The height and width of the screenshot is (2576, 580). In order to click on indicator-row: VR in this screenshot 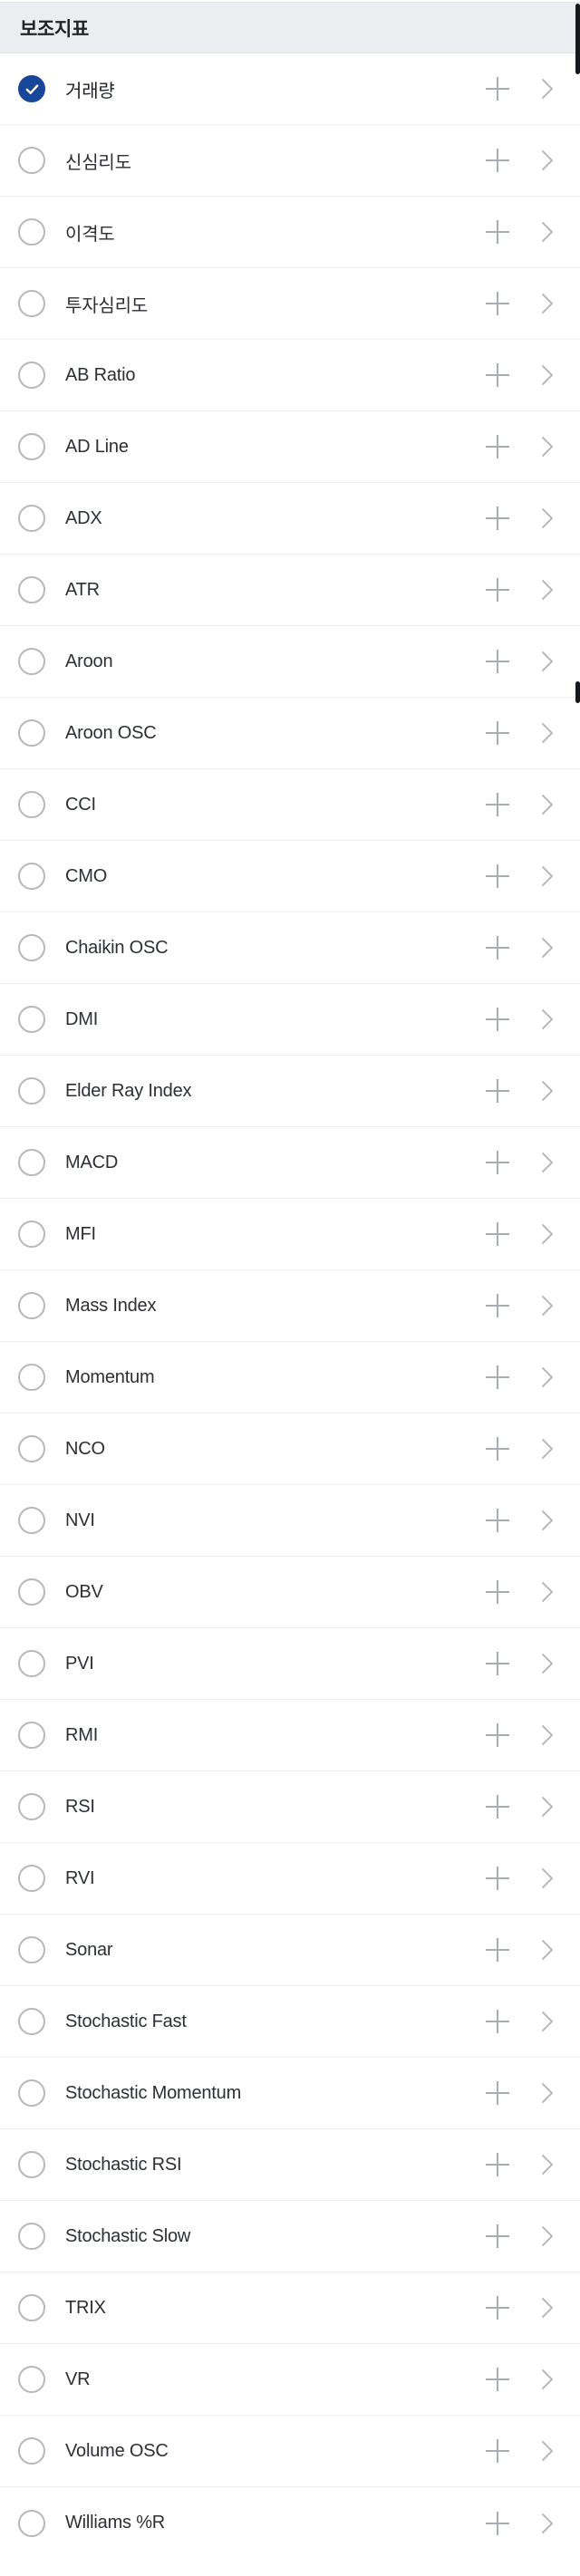, I will do `click(290, 2380)`.